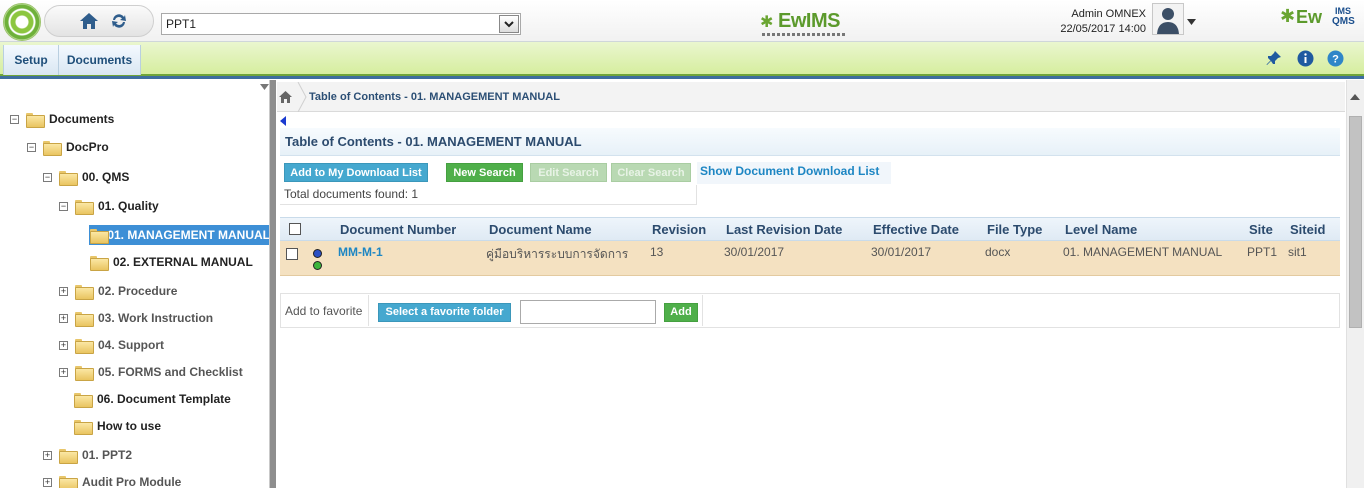  I want to click on tree-node-procedure: + 02. Procedure, so click(118, 291).